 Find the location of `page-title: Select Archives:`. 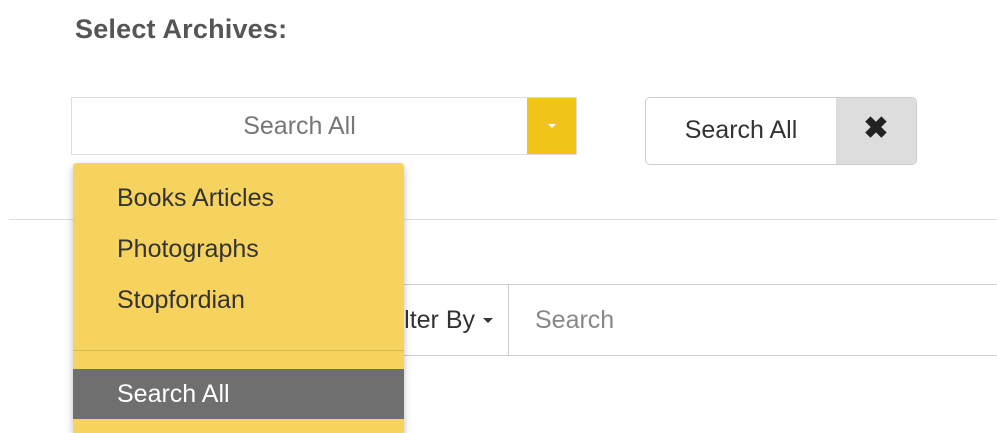

page-title: Select Archives: is located at coordinates (181, 29).